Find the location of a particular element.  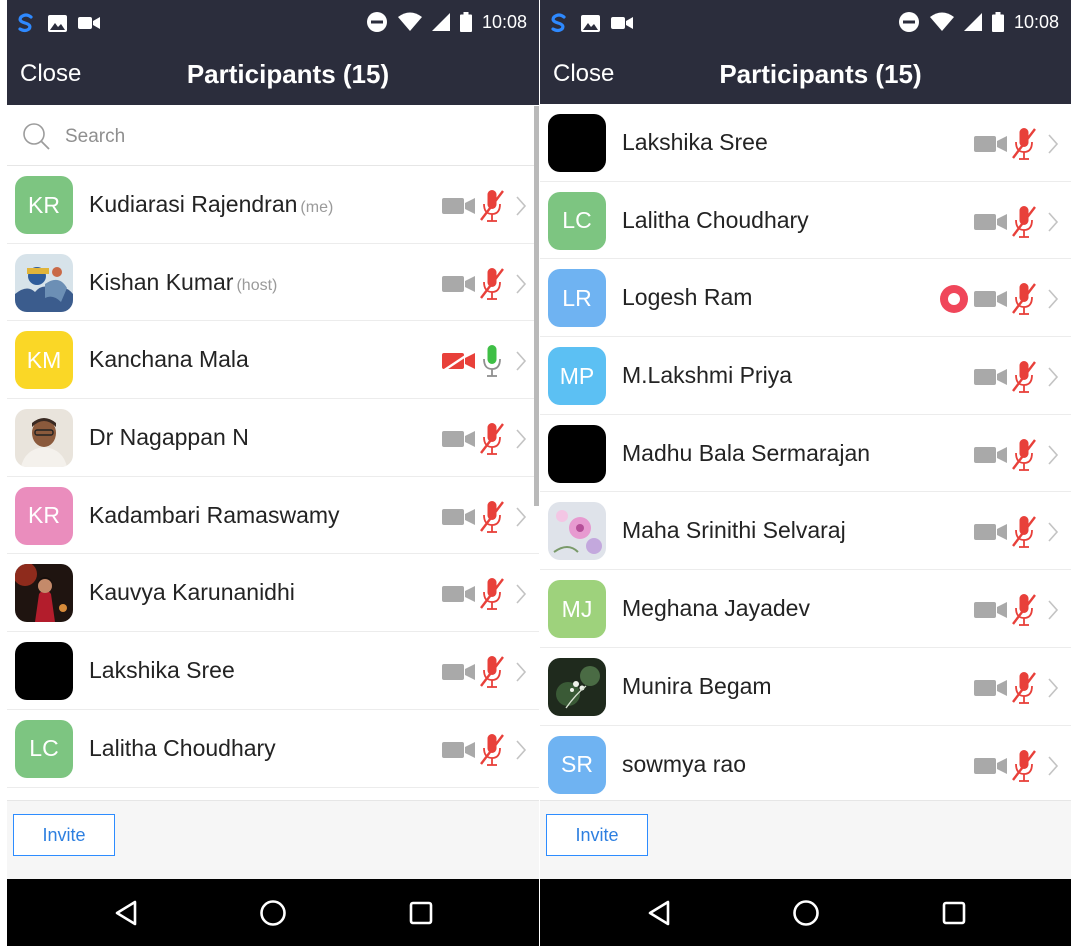

participant-row: Dr Nagappan N is located at coordinates (273, 438).